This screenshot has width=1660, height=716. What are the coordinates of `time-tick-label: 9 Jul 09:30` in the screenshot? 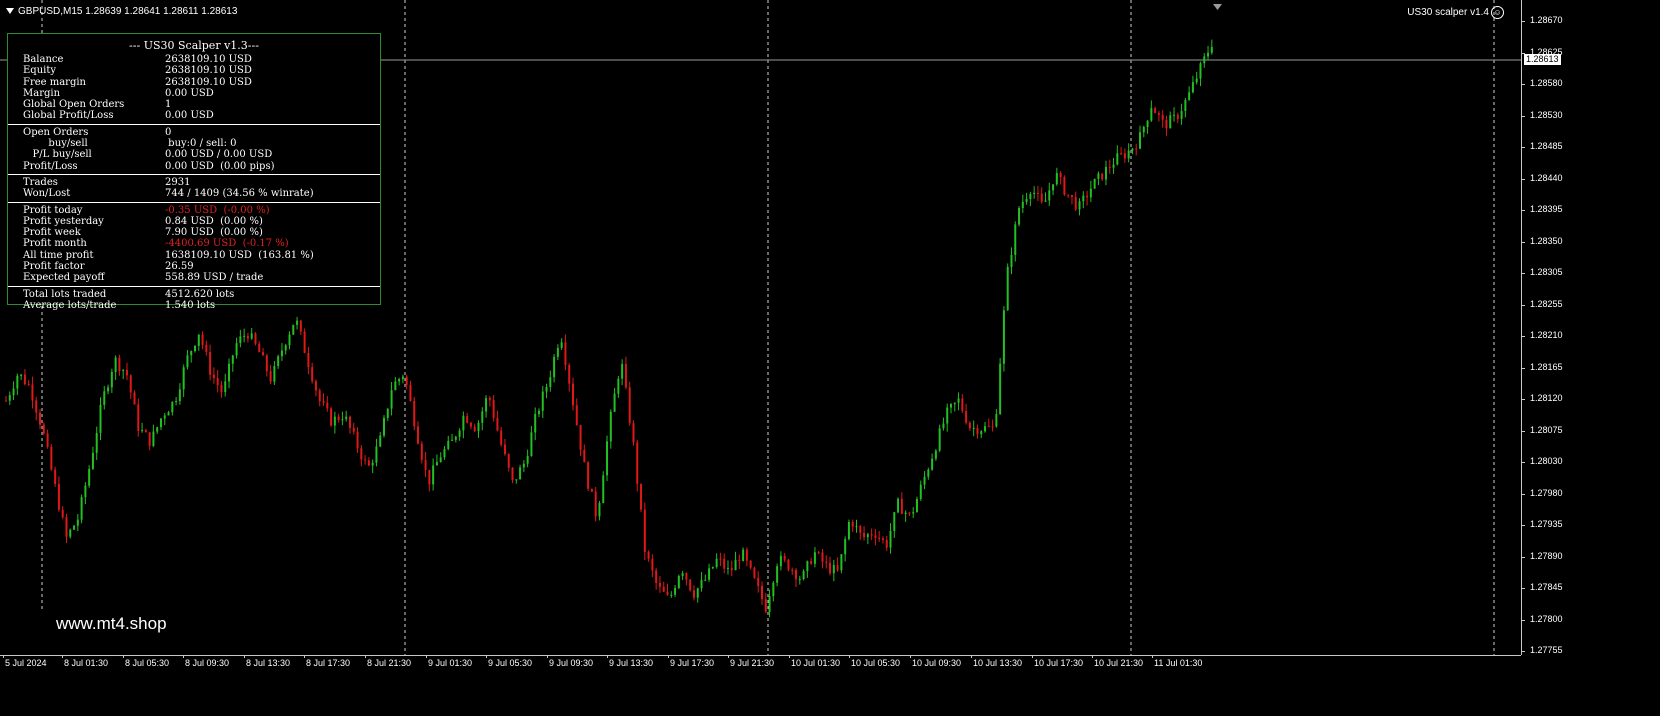 It's located at (571, 663).